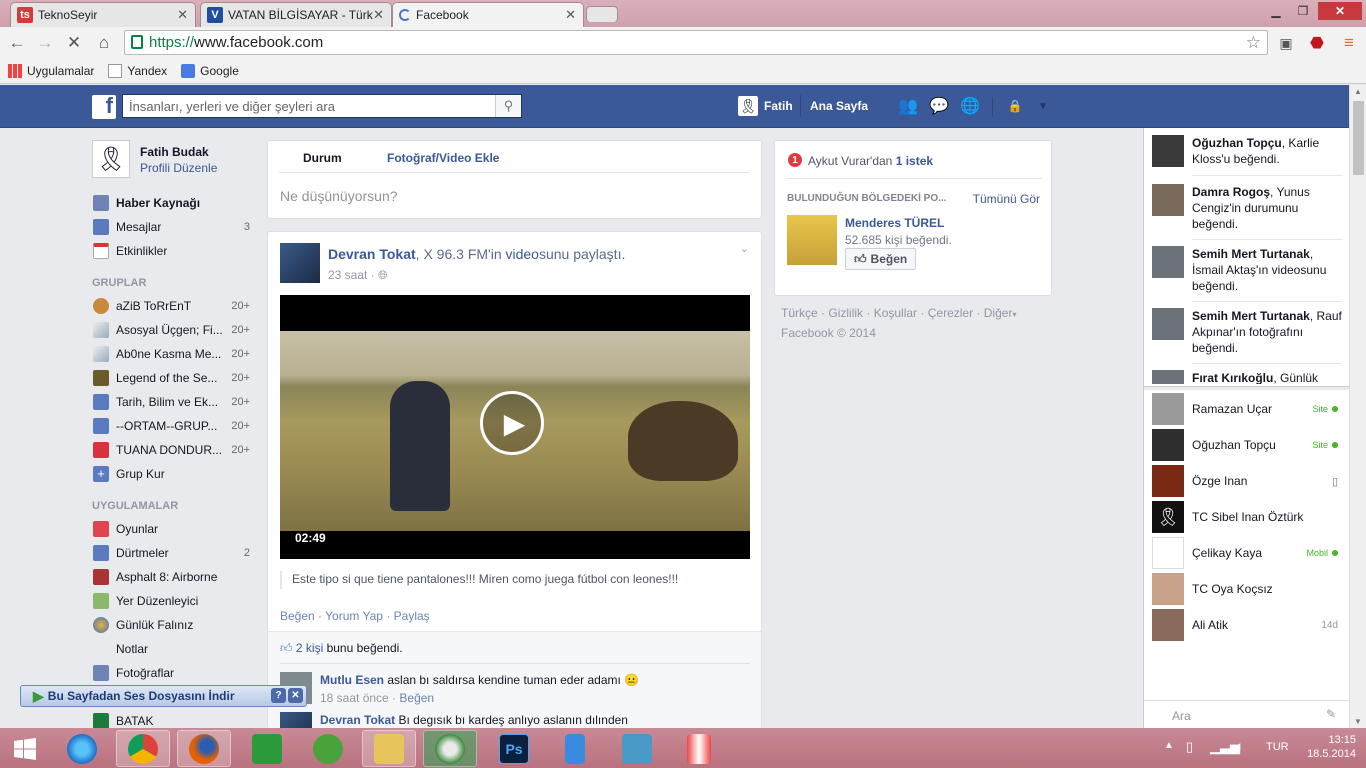 This screenshot has width=1366, height=768. What do you see at coordinates (178, 168) in the screenshot?
I see `edit-profile-link: Profili Düzenle` at bounding box center [178, 168].